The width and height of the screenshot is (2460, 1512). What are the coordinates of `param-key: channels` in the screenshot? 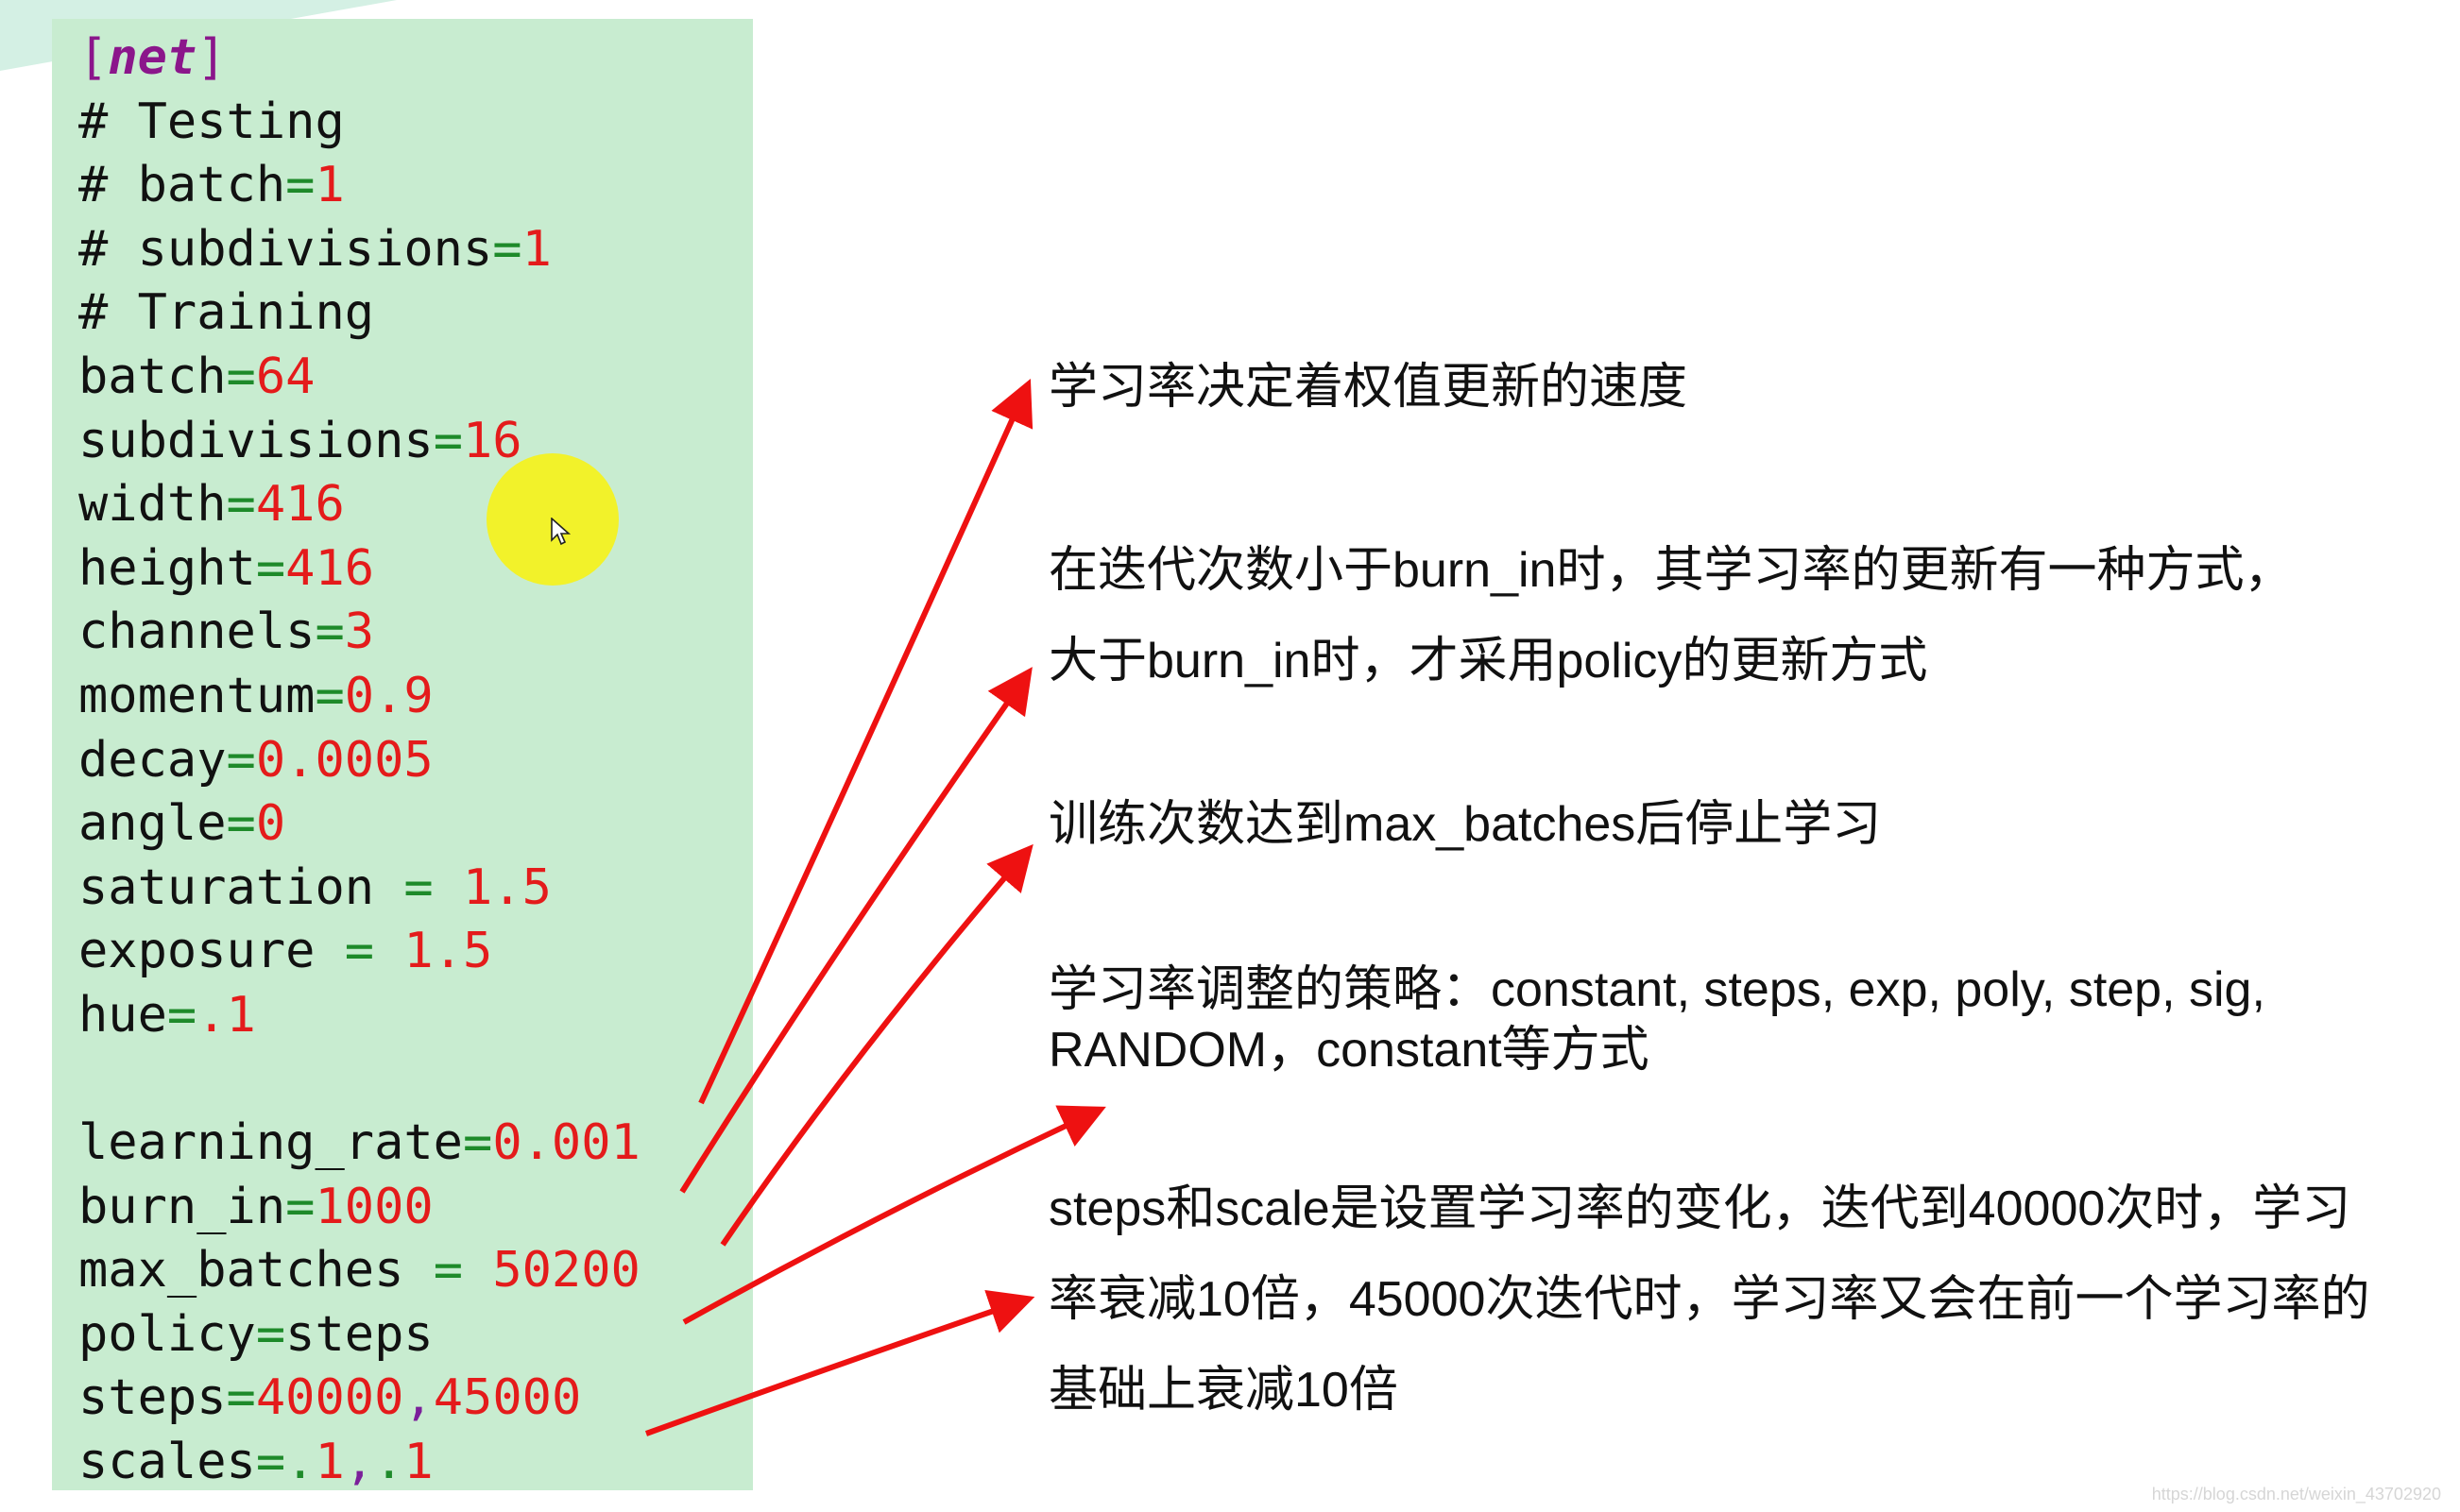 It's located at (197, 632).